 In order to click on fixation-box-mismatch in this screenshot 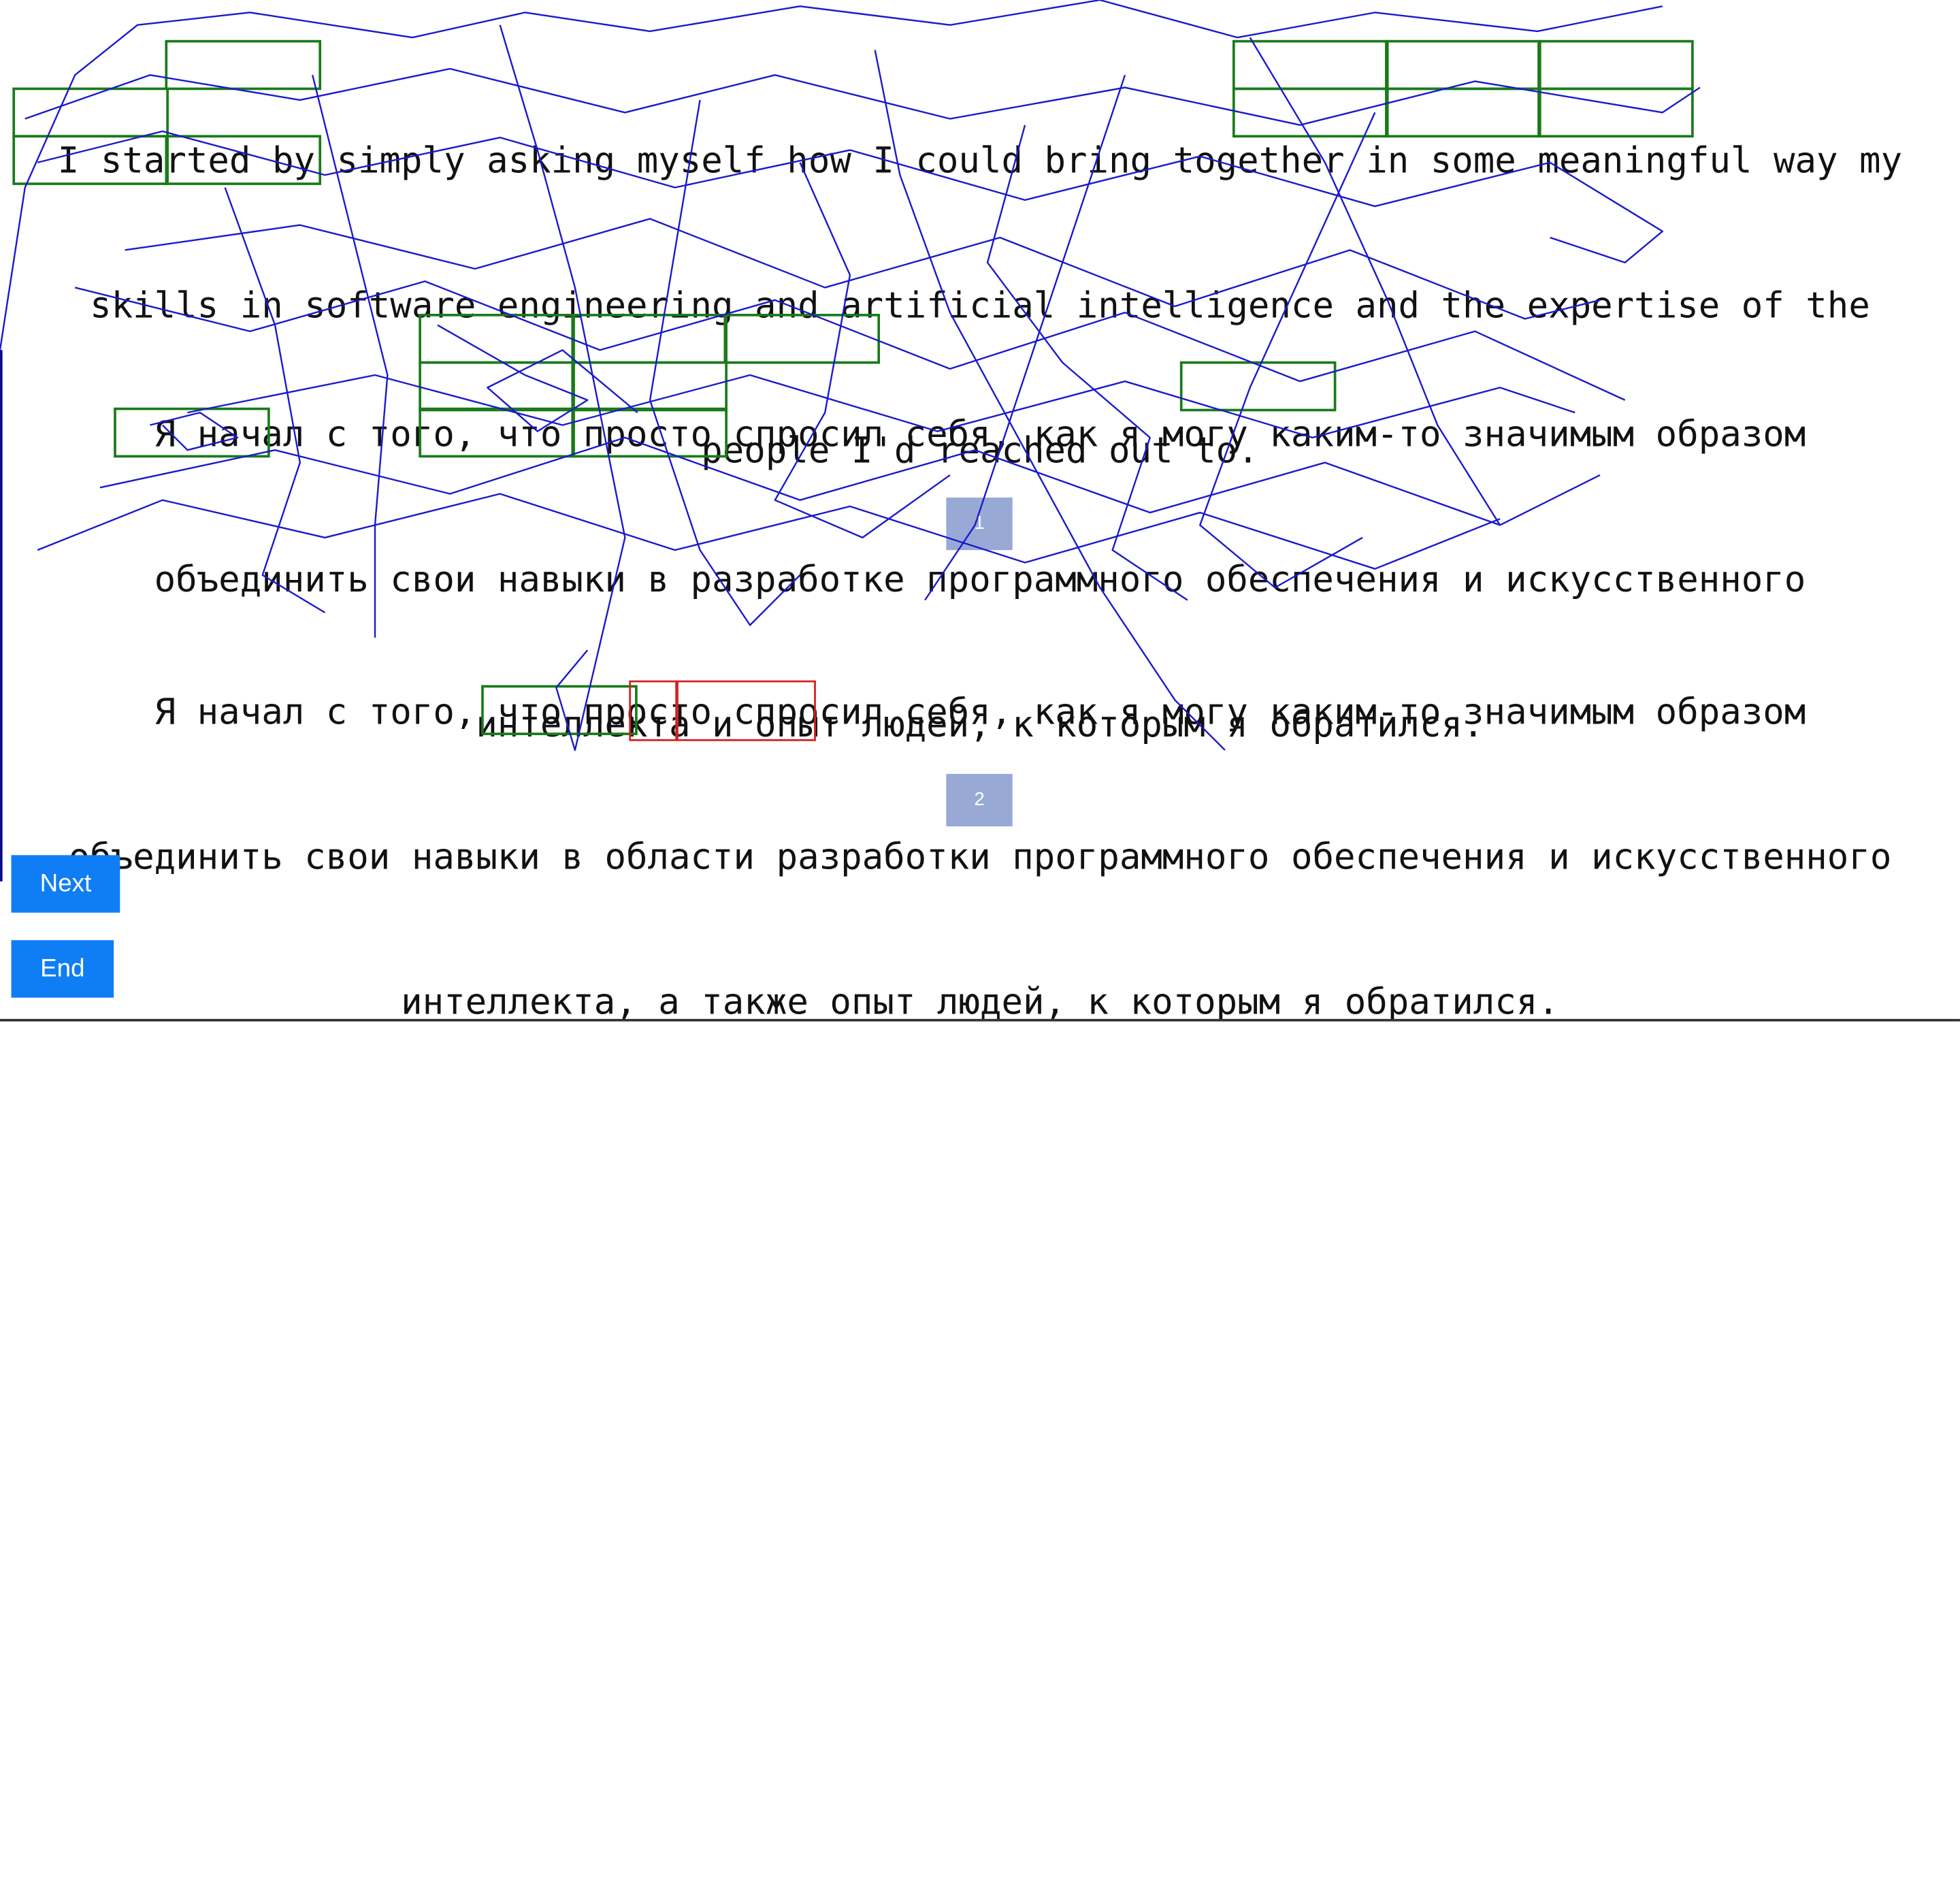, I will do `click(746, 710)`.